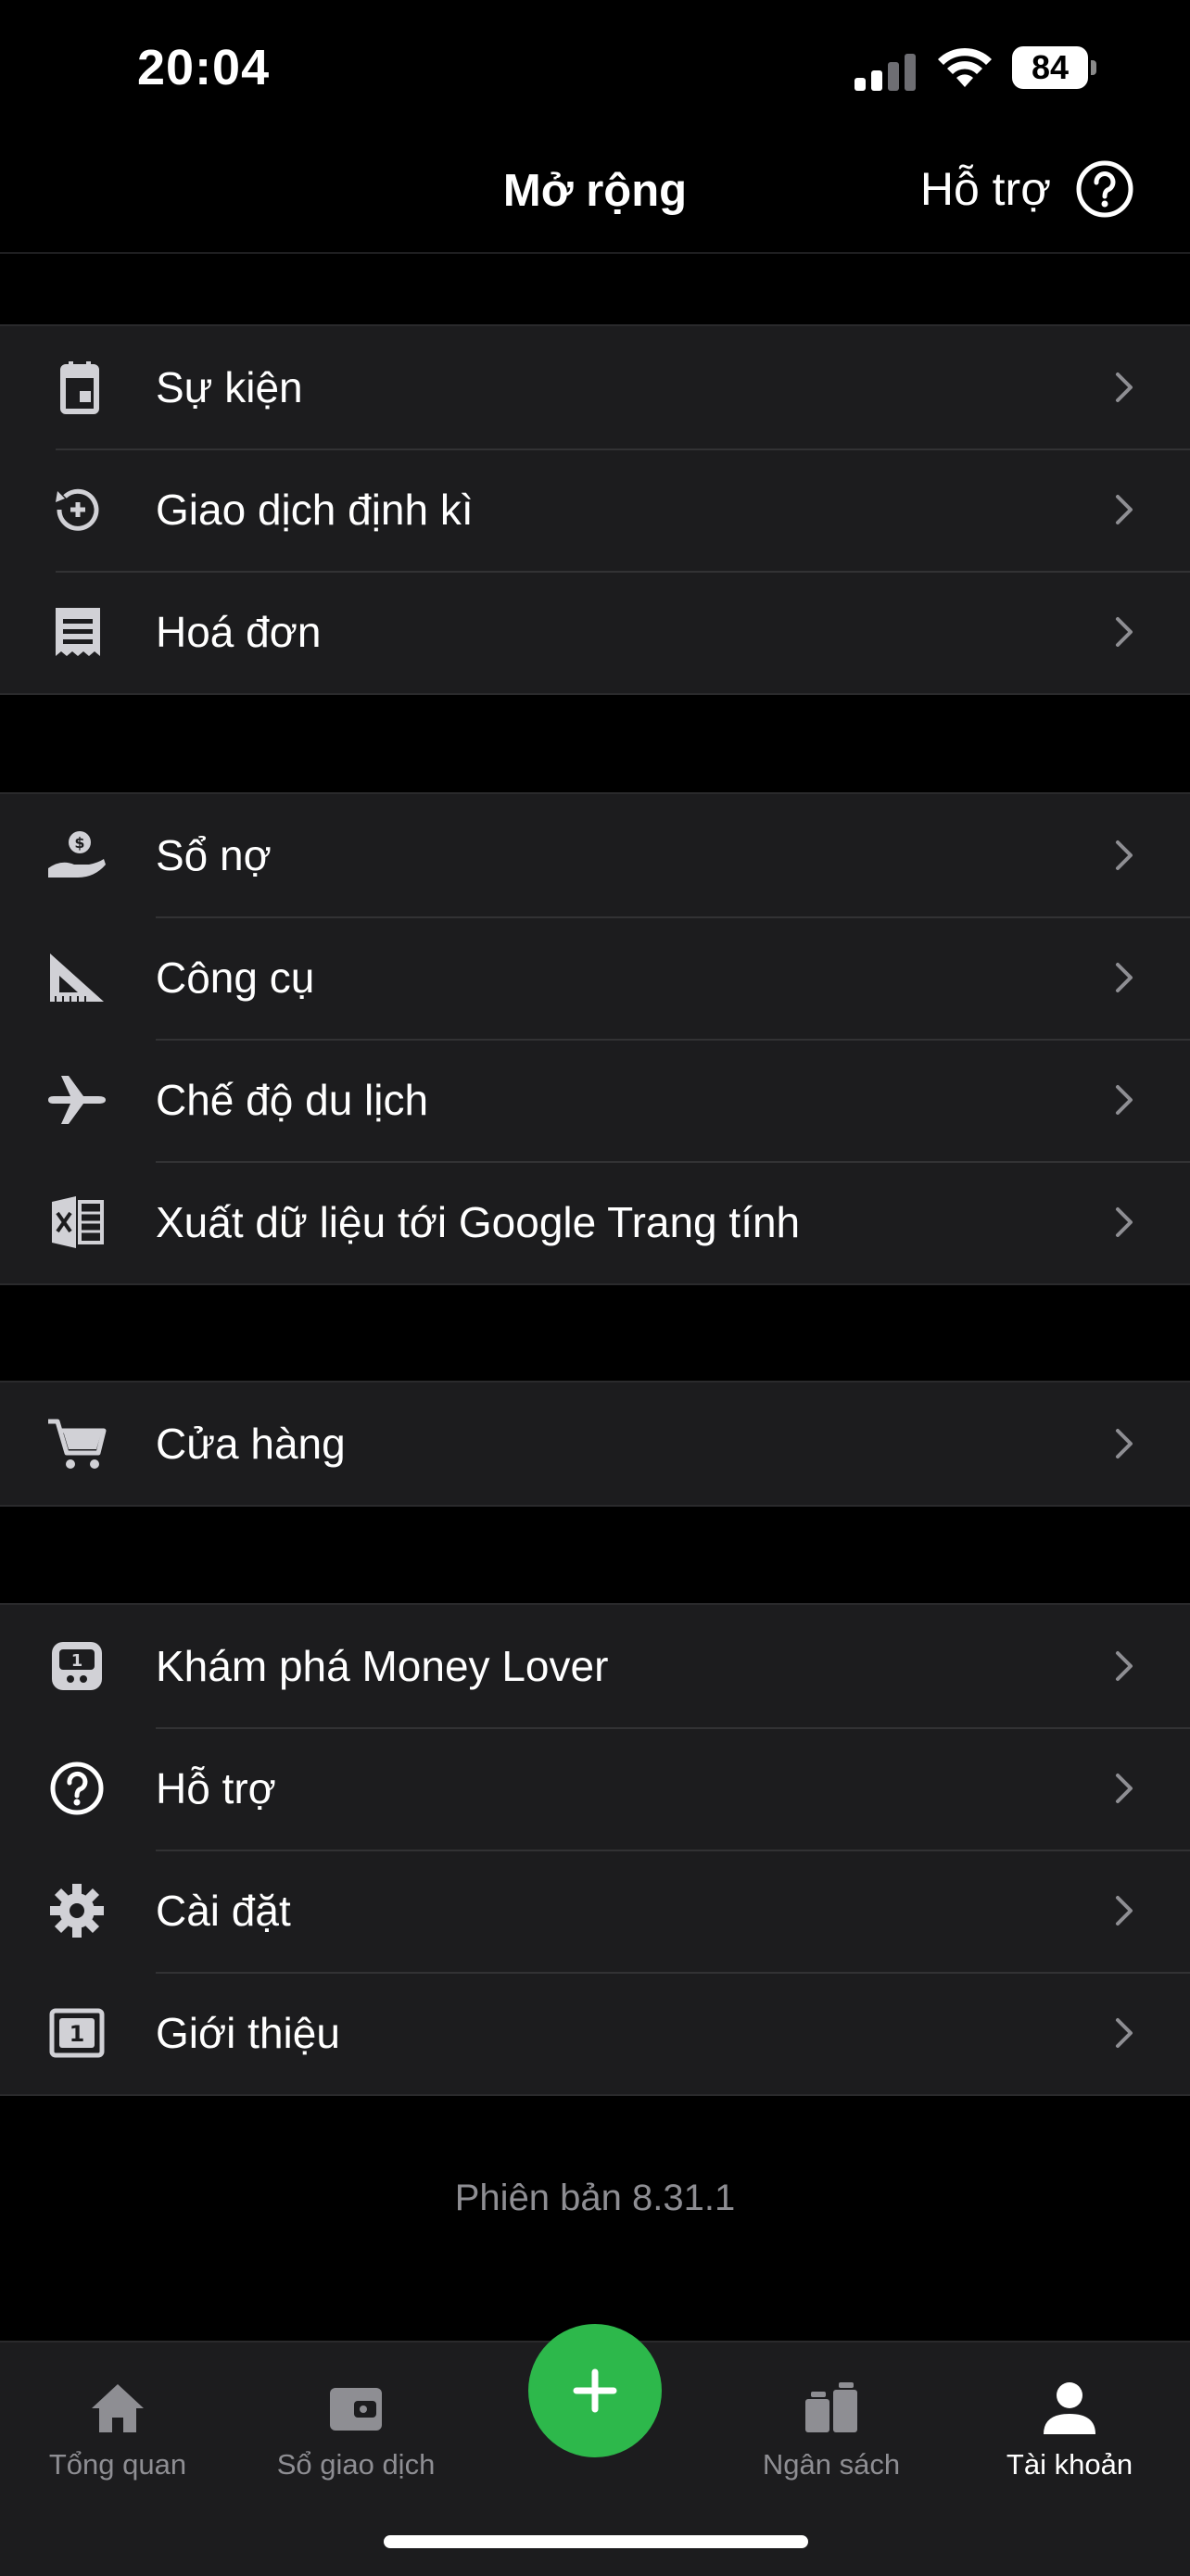  Describe the element at coordinates (595, 855) in the screenshot. I see `menu-item-debts: $ Sổ nợ` at that location.